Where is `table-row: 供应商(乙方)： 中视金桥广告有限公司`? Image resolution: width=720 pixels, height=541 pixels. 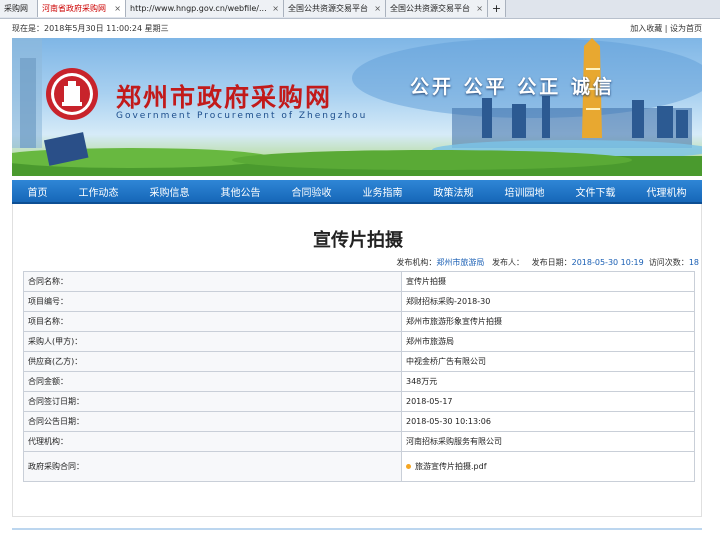
table-row: 供应商(乙方)： 中视金桥广告有限公司 is located at coordinates (359, 361).